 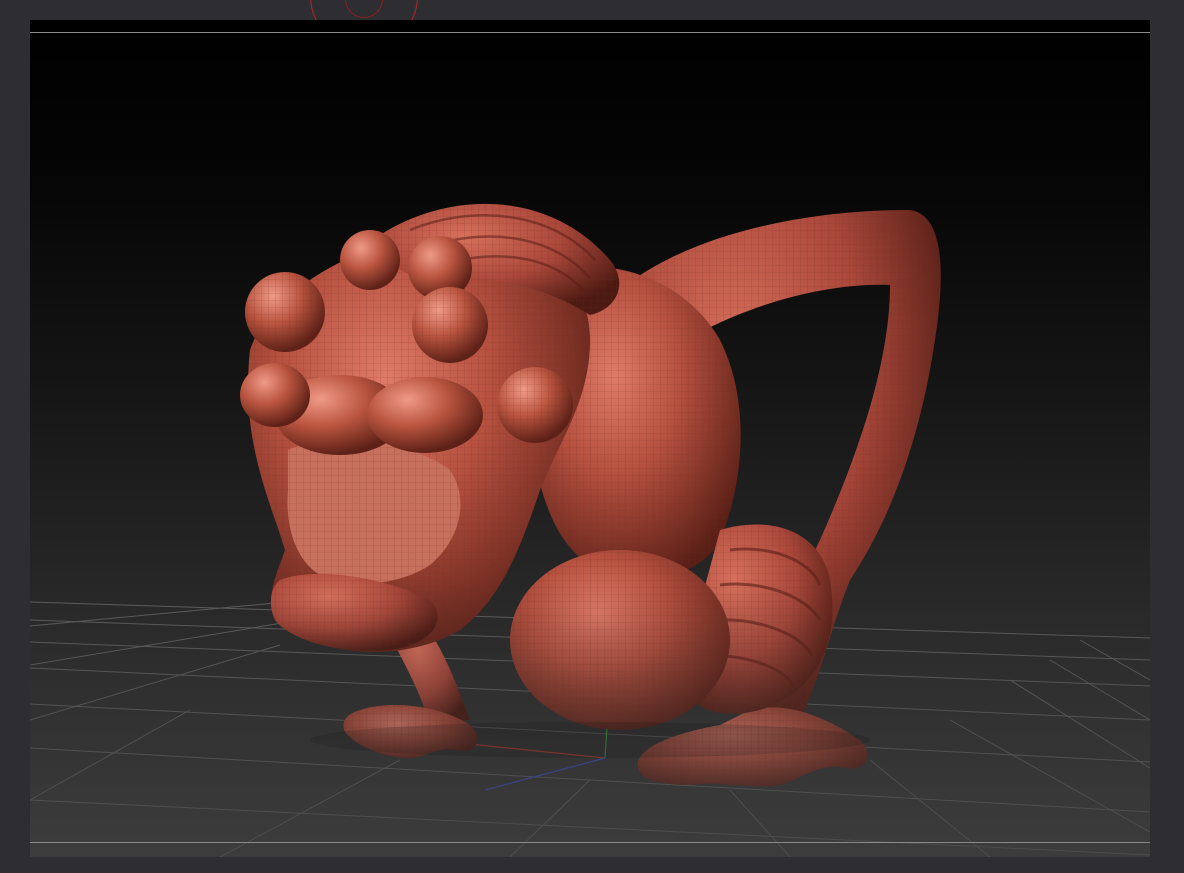 What do you see at coordinates (590, 842) in the screenshot?
I see `viewport-bottom-border` at bounding box center [590, 842].